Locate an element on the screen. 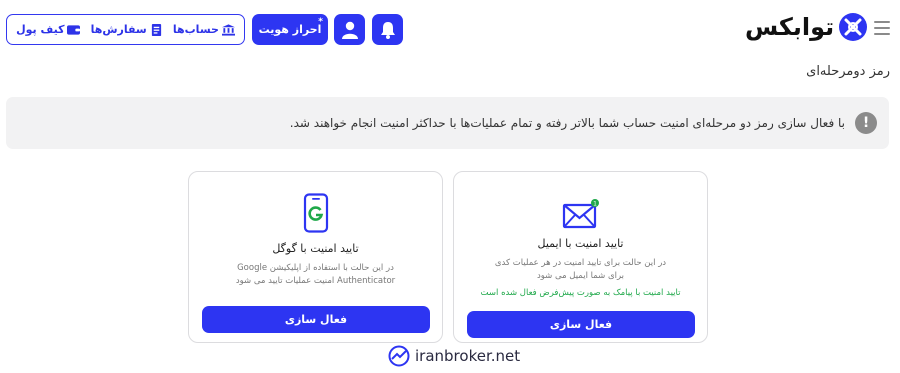 This screenshot has width=900, height=373. brand-logo: توابکس is located at coordinates (806, 27).